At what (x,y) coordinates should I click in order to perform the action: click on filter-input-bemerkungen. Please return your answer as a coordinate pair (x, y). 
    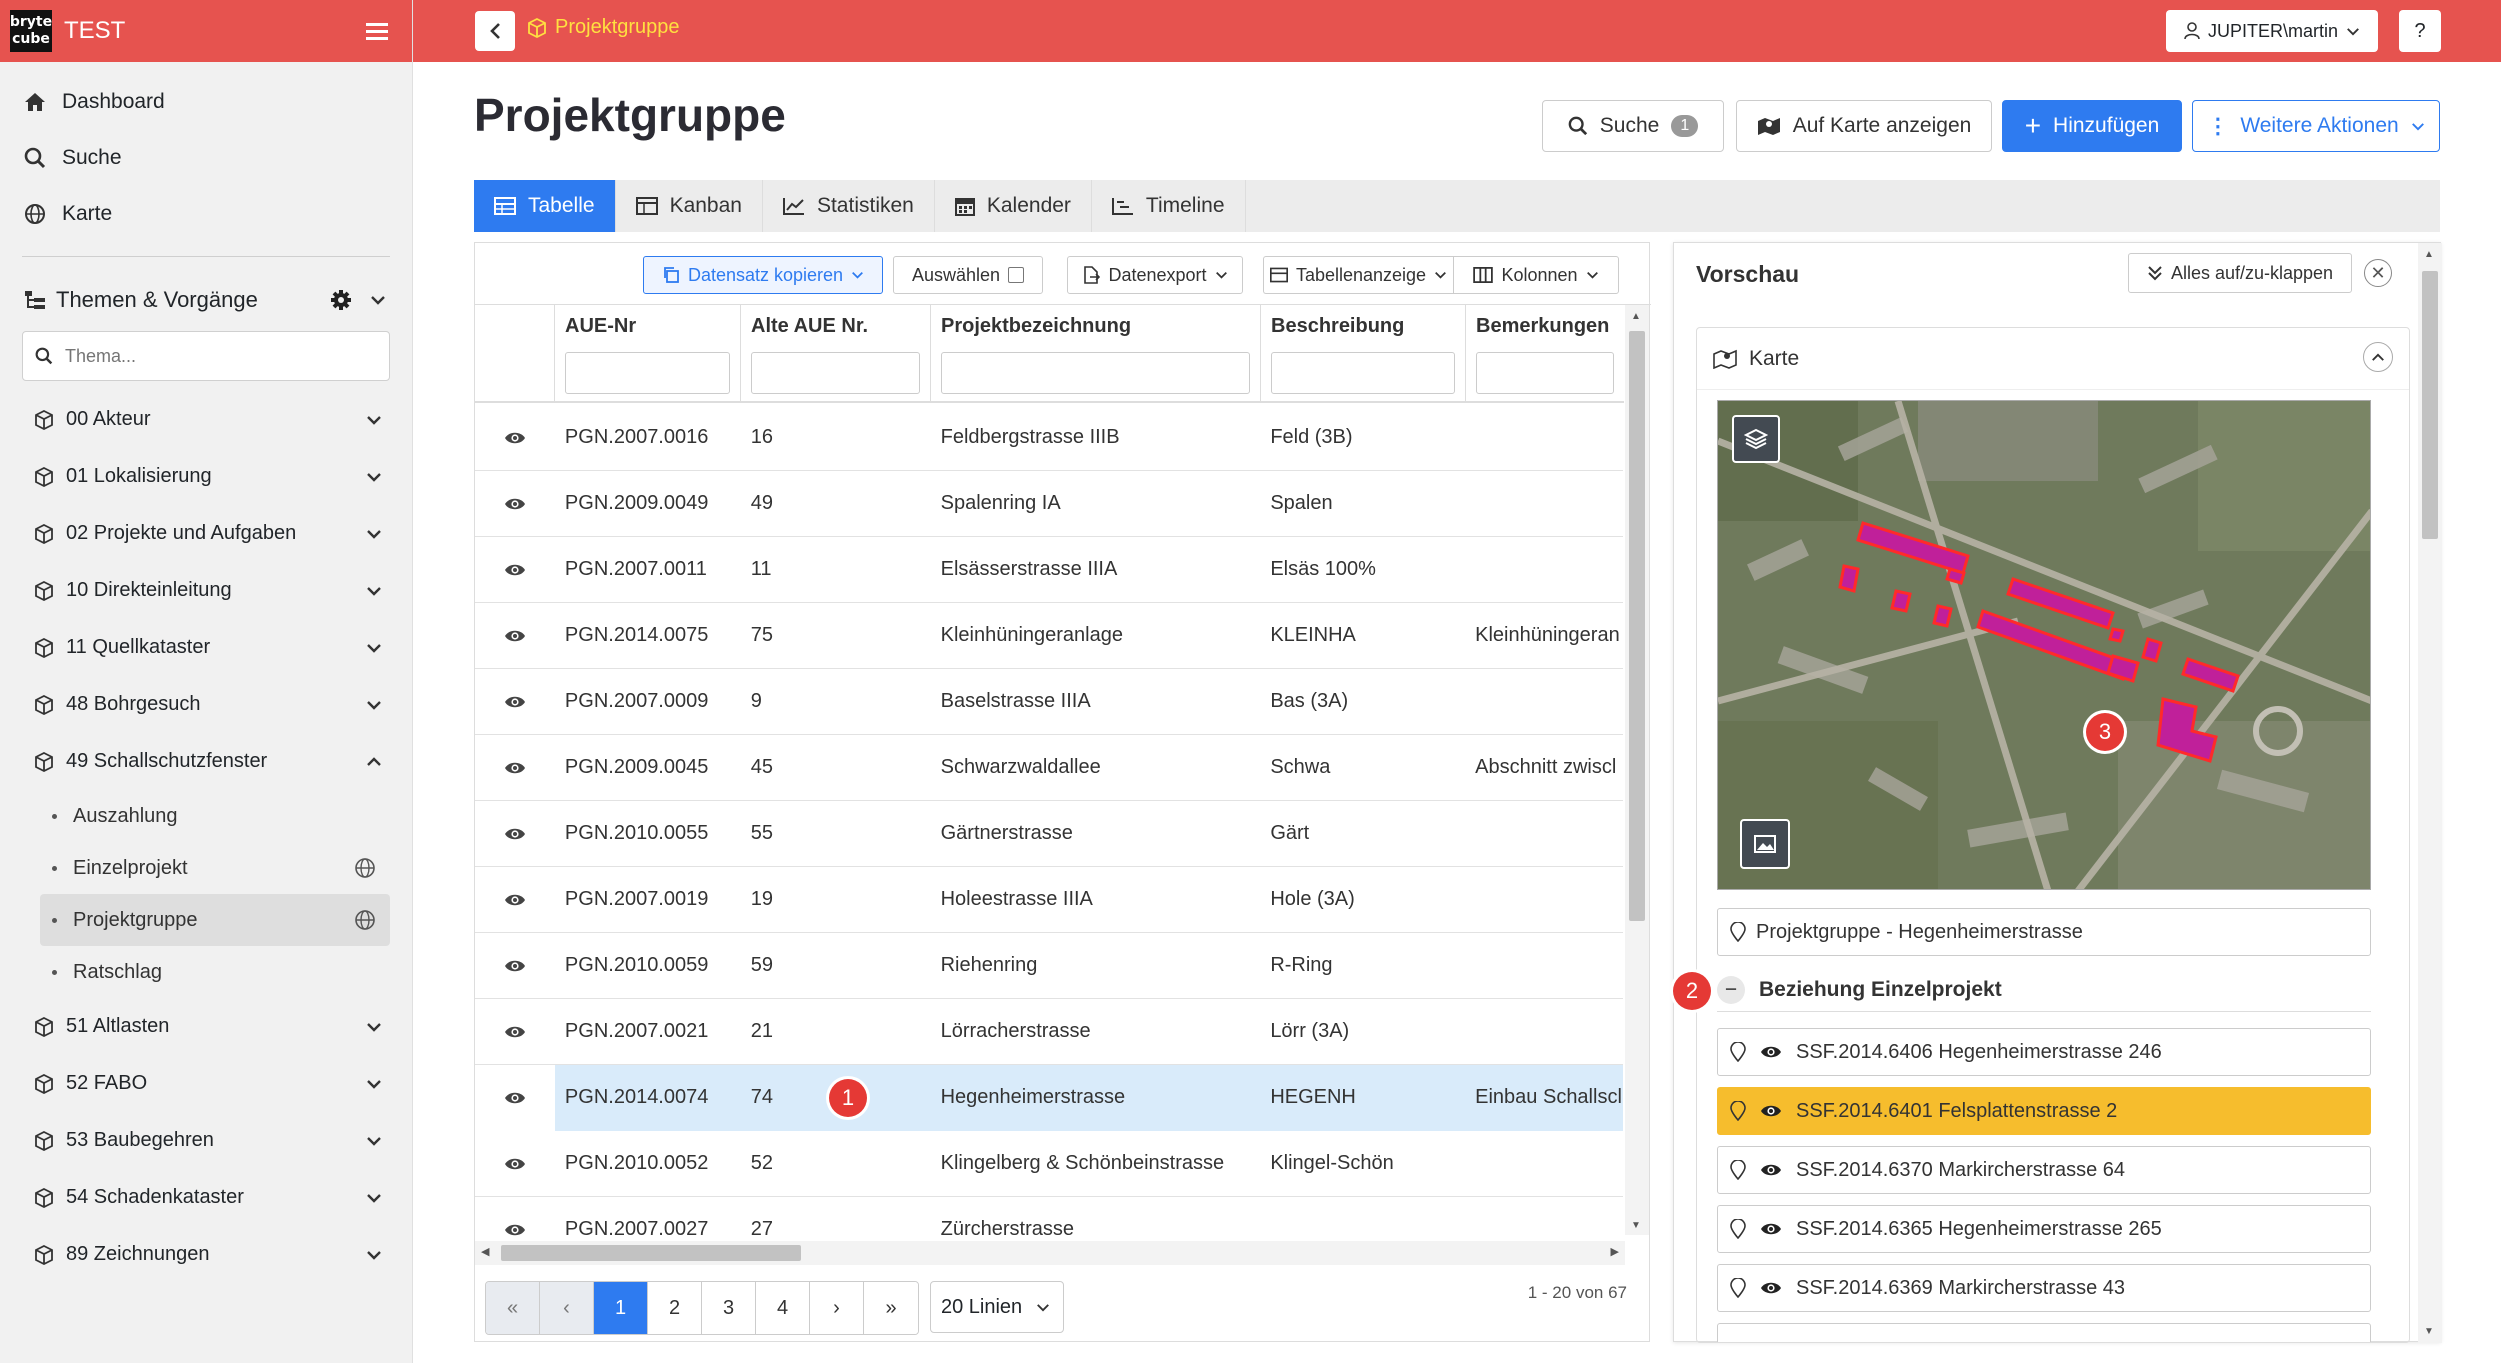
    Looking at the image, I should click on (1545, 373).